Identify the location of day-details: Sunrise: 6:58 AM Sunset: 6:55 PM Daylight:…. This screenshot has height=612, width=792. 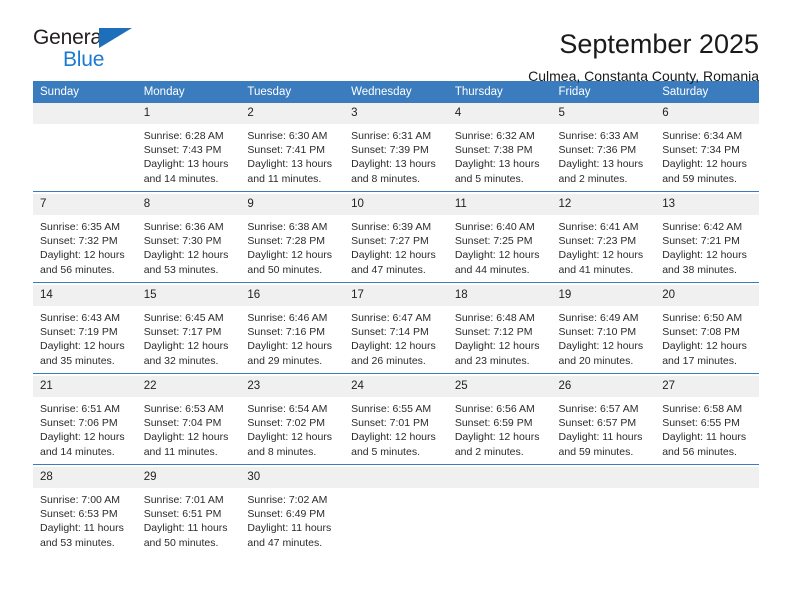
(707, 428).